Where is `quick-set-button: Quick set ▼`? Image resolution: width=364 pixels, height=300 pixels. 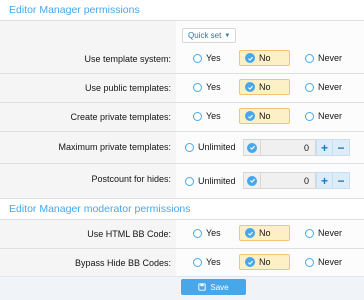 quick-set-button: Quick set ▼ is located at coordinates (209, 35).